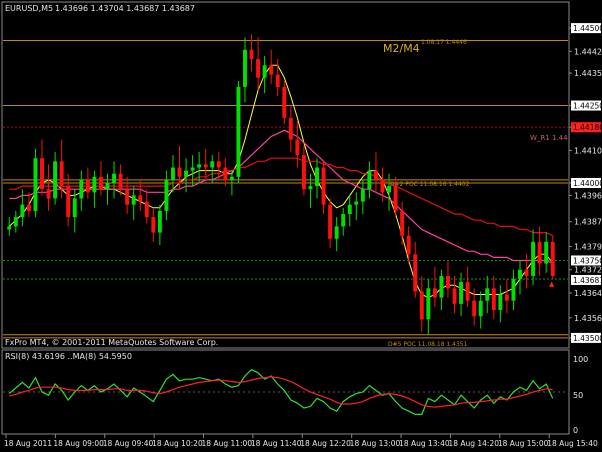  Describe the element at coordinates (177, 443) in the screenshot. I see `time-tick-label-3: 18 Aug 10:20` at that location.